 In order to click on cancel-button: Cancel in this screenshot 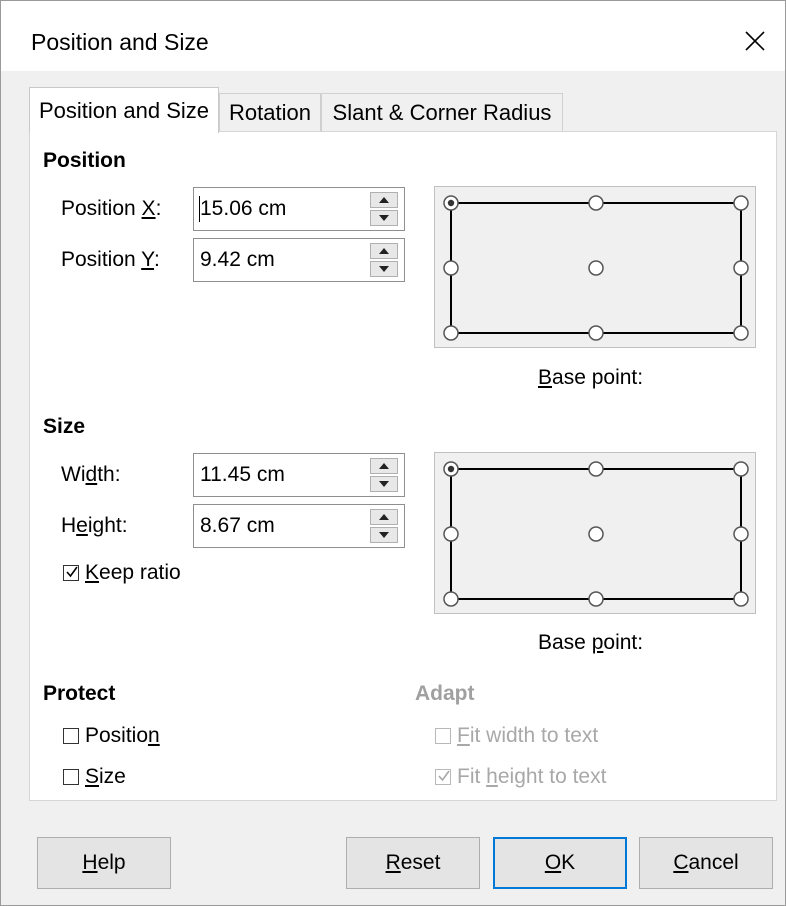, I will do `click(706, 863)`.